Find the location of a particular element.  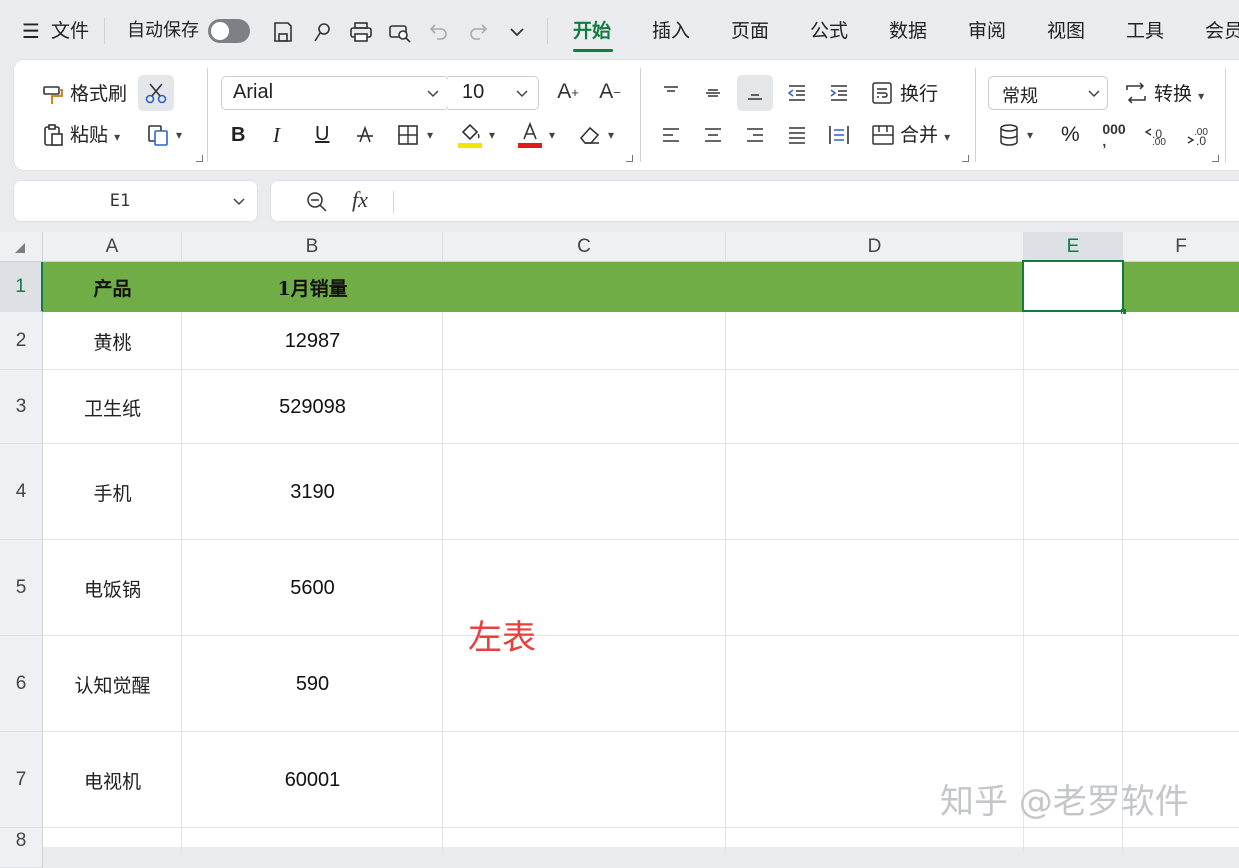

clear-format-icon is located at coordinates (590, 135).